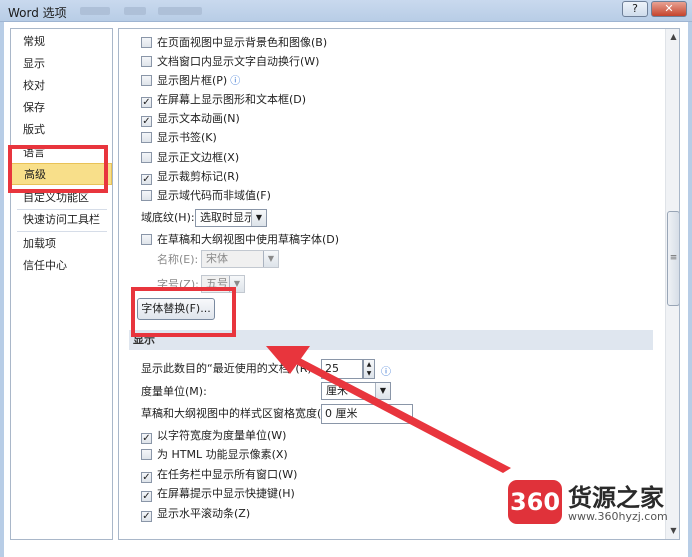  I want to click on nav-item-layout: 版式, so click(61, 130).